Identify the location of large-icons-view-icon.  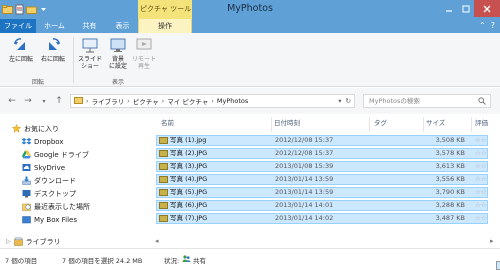
(498, 265).